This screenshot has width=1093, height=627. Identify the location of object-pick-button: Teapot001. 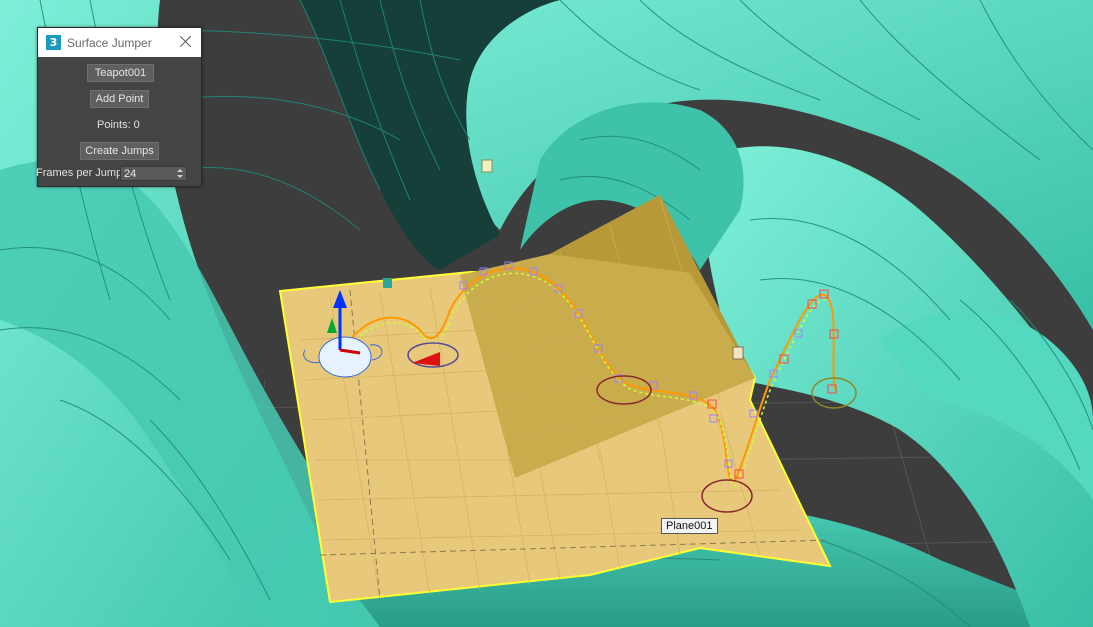
(120, 73).